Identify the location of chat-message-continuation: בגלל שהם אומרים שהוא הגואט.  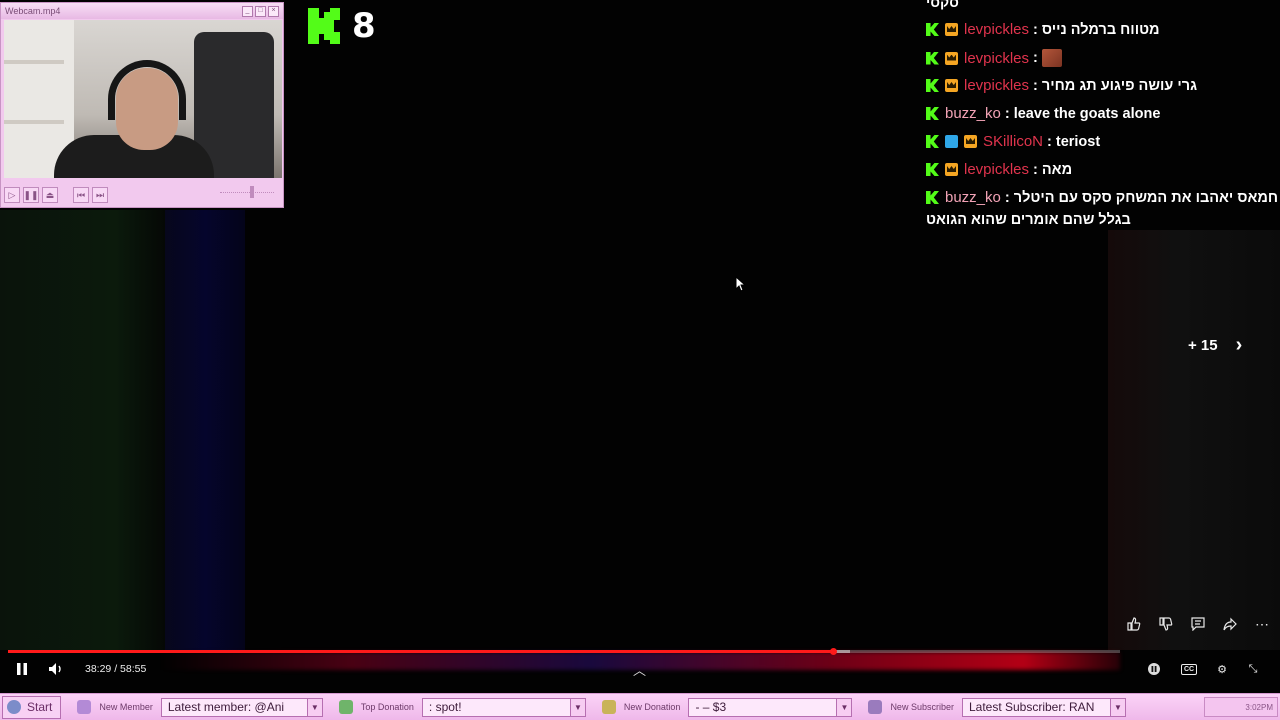
(1028, 220).